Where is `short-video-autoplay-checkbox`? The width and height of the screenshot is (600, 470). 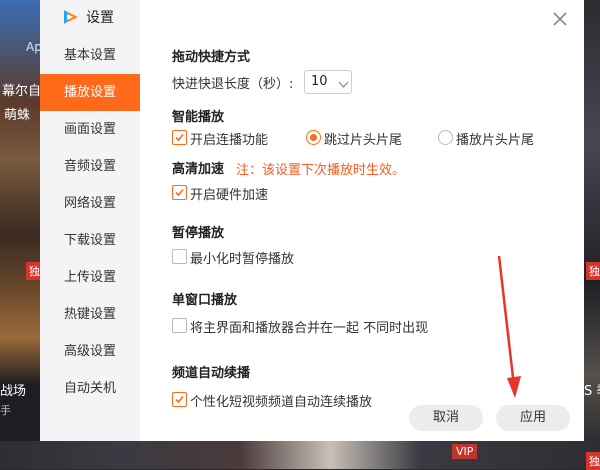
short-video-autoplay-checkbox is located at coordinates (179, 399).